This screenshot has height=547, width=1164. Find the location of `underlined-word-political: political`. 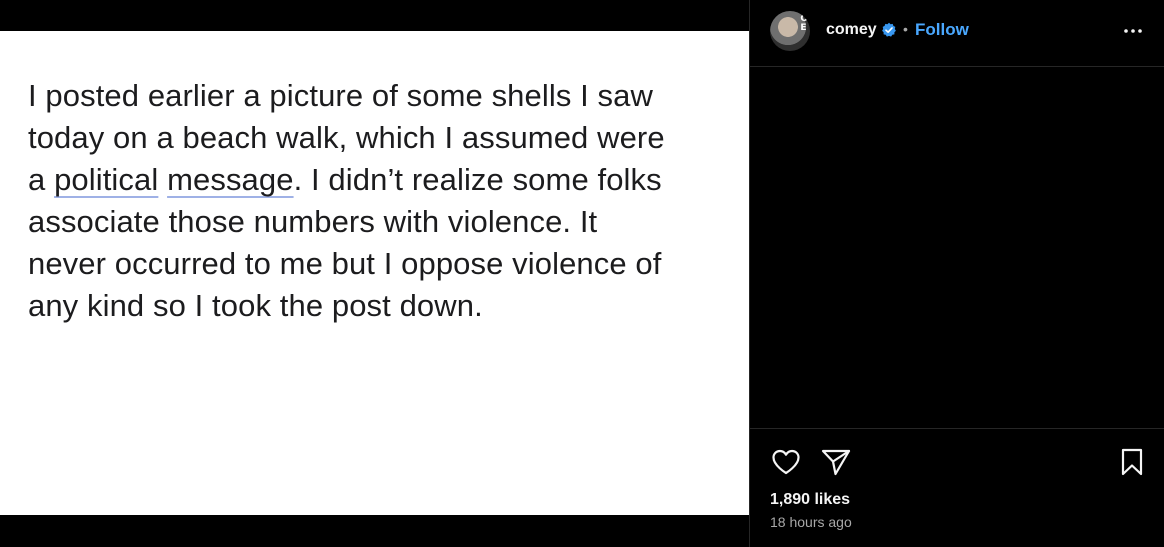

underlined-word-political: political is located at coordinates (106, 179).